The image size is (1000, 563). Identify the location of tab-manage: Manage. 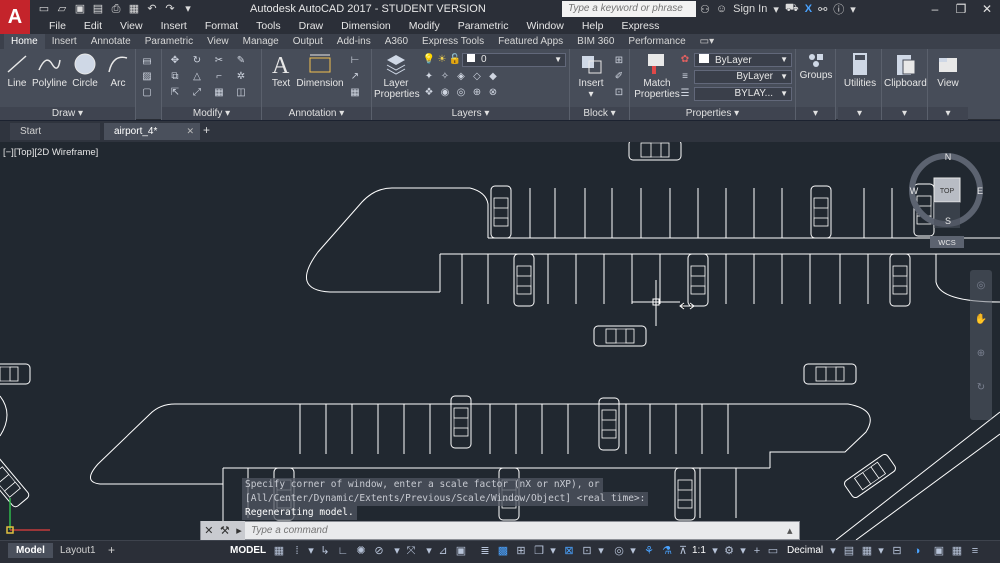
(261, 41).